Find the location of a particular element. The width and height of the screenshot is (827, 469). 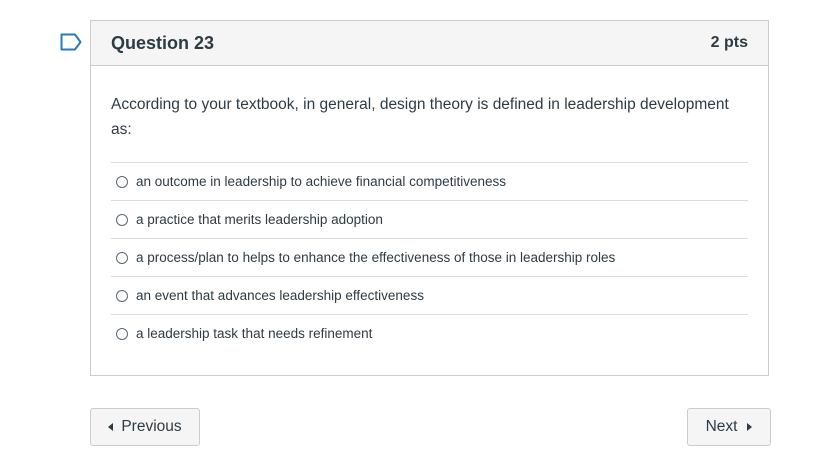

triangle-right-icon is located at coordinates (750, 427).